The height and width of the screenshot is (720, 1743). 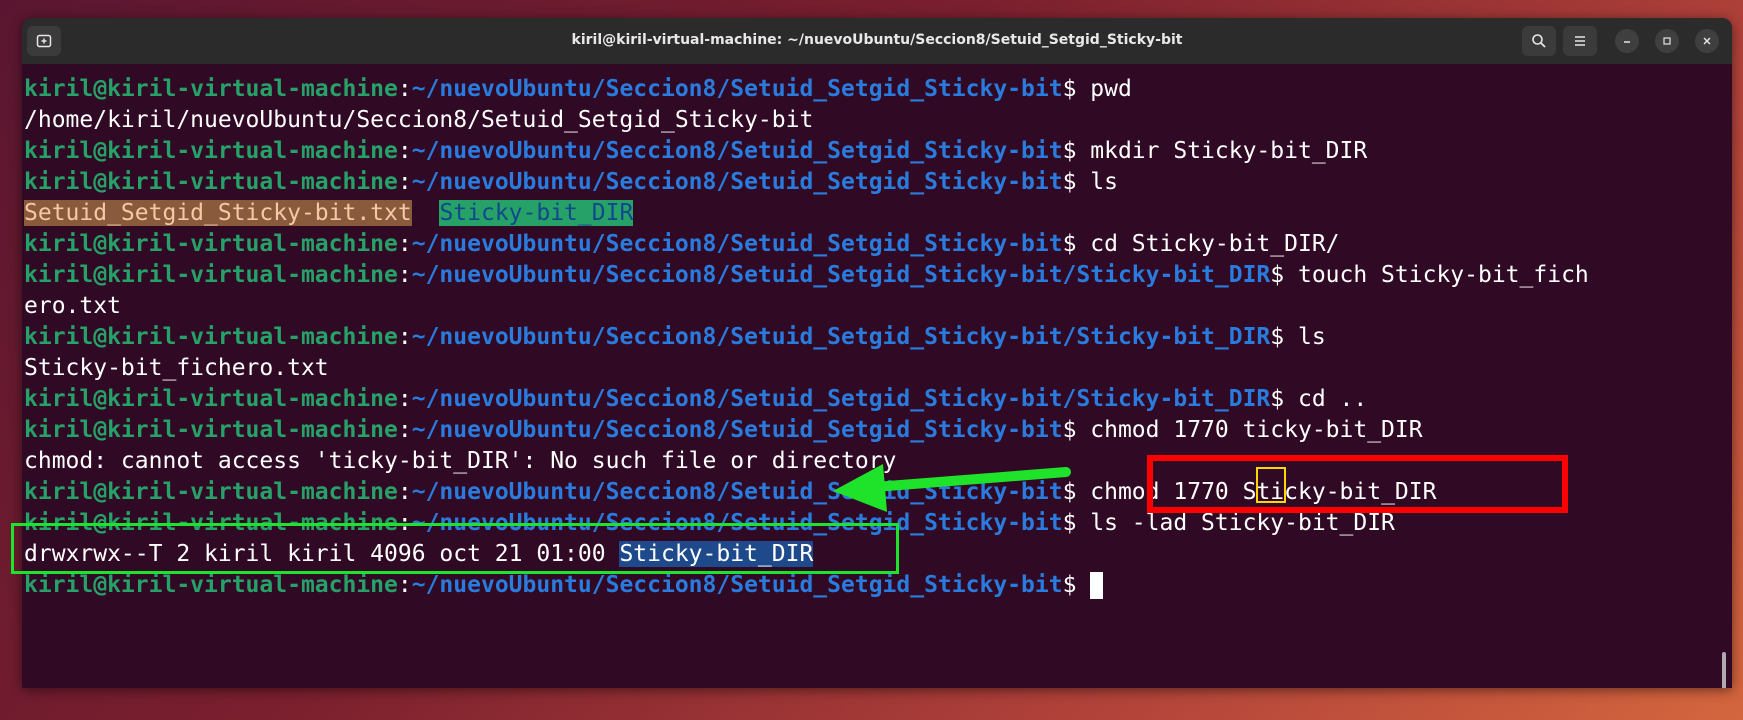 I want to click on hamburger-menu-icon, so click(x=1580, y=41).